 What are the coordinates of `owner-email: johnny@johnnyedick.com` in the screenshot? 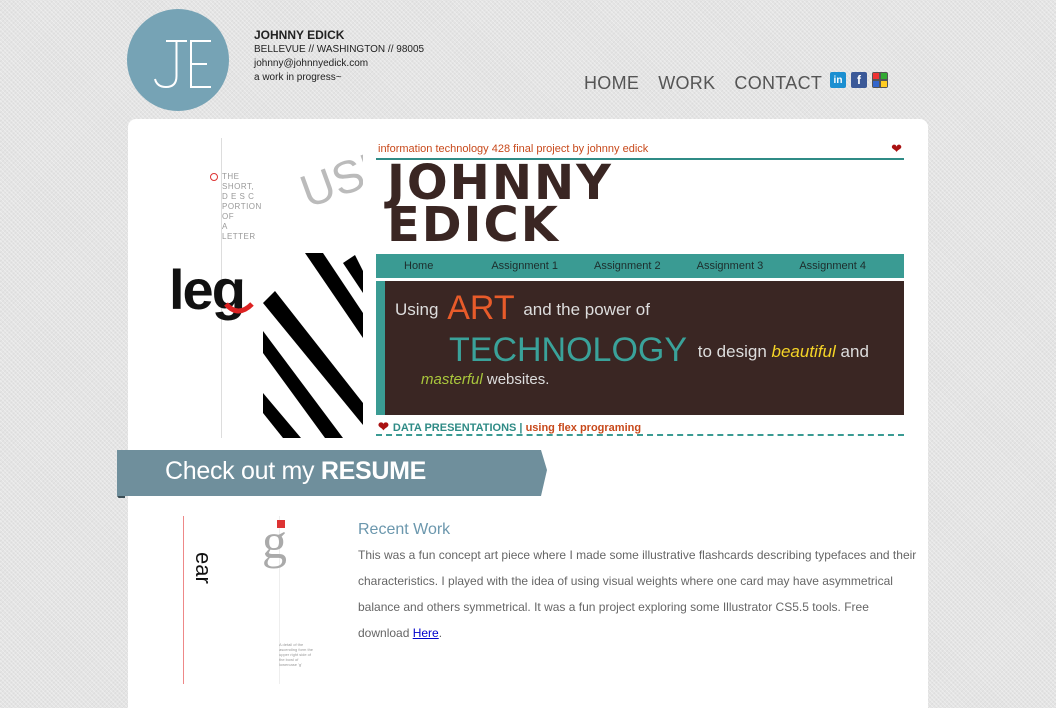 It's located at (339, 64).